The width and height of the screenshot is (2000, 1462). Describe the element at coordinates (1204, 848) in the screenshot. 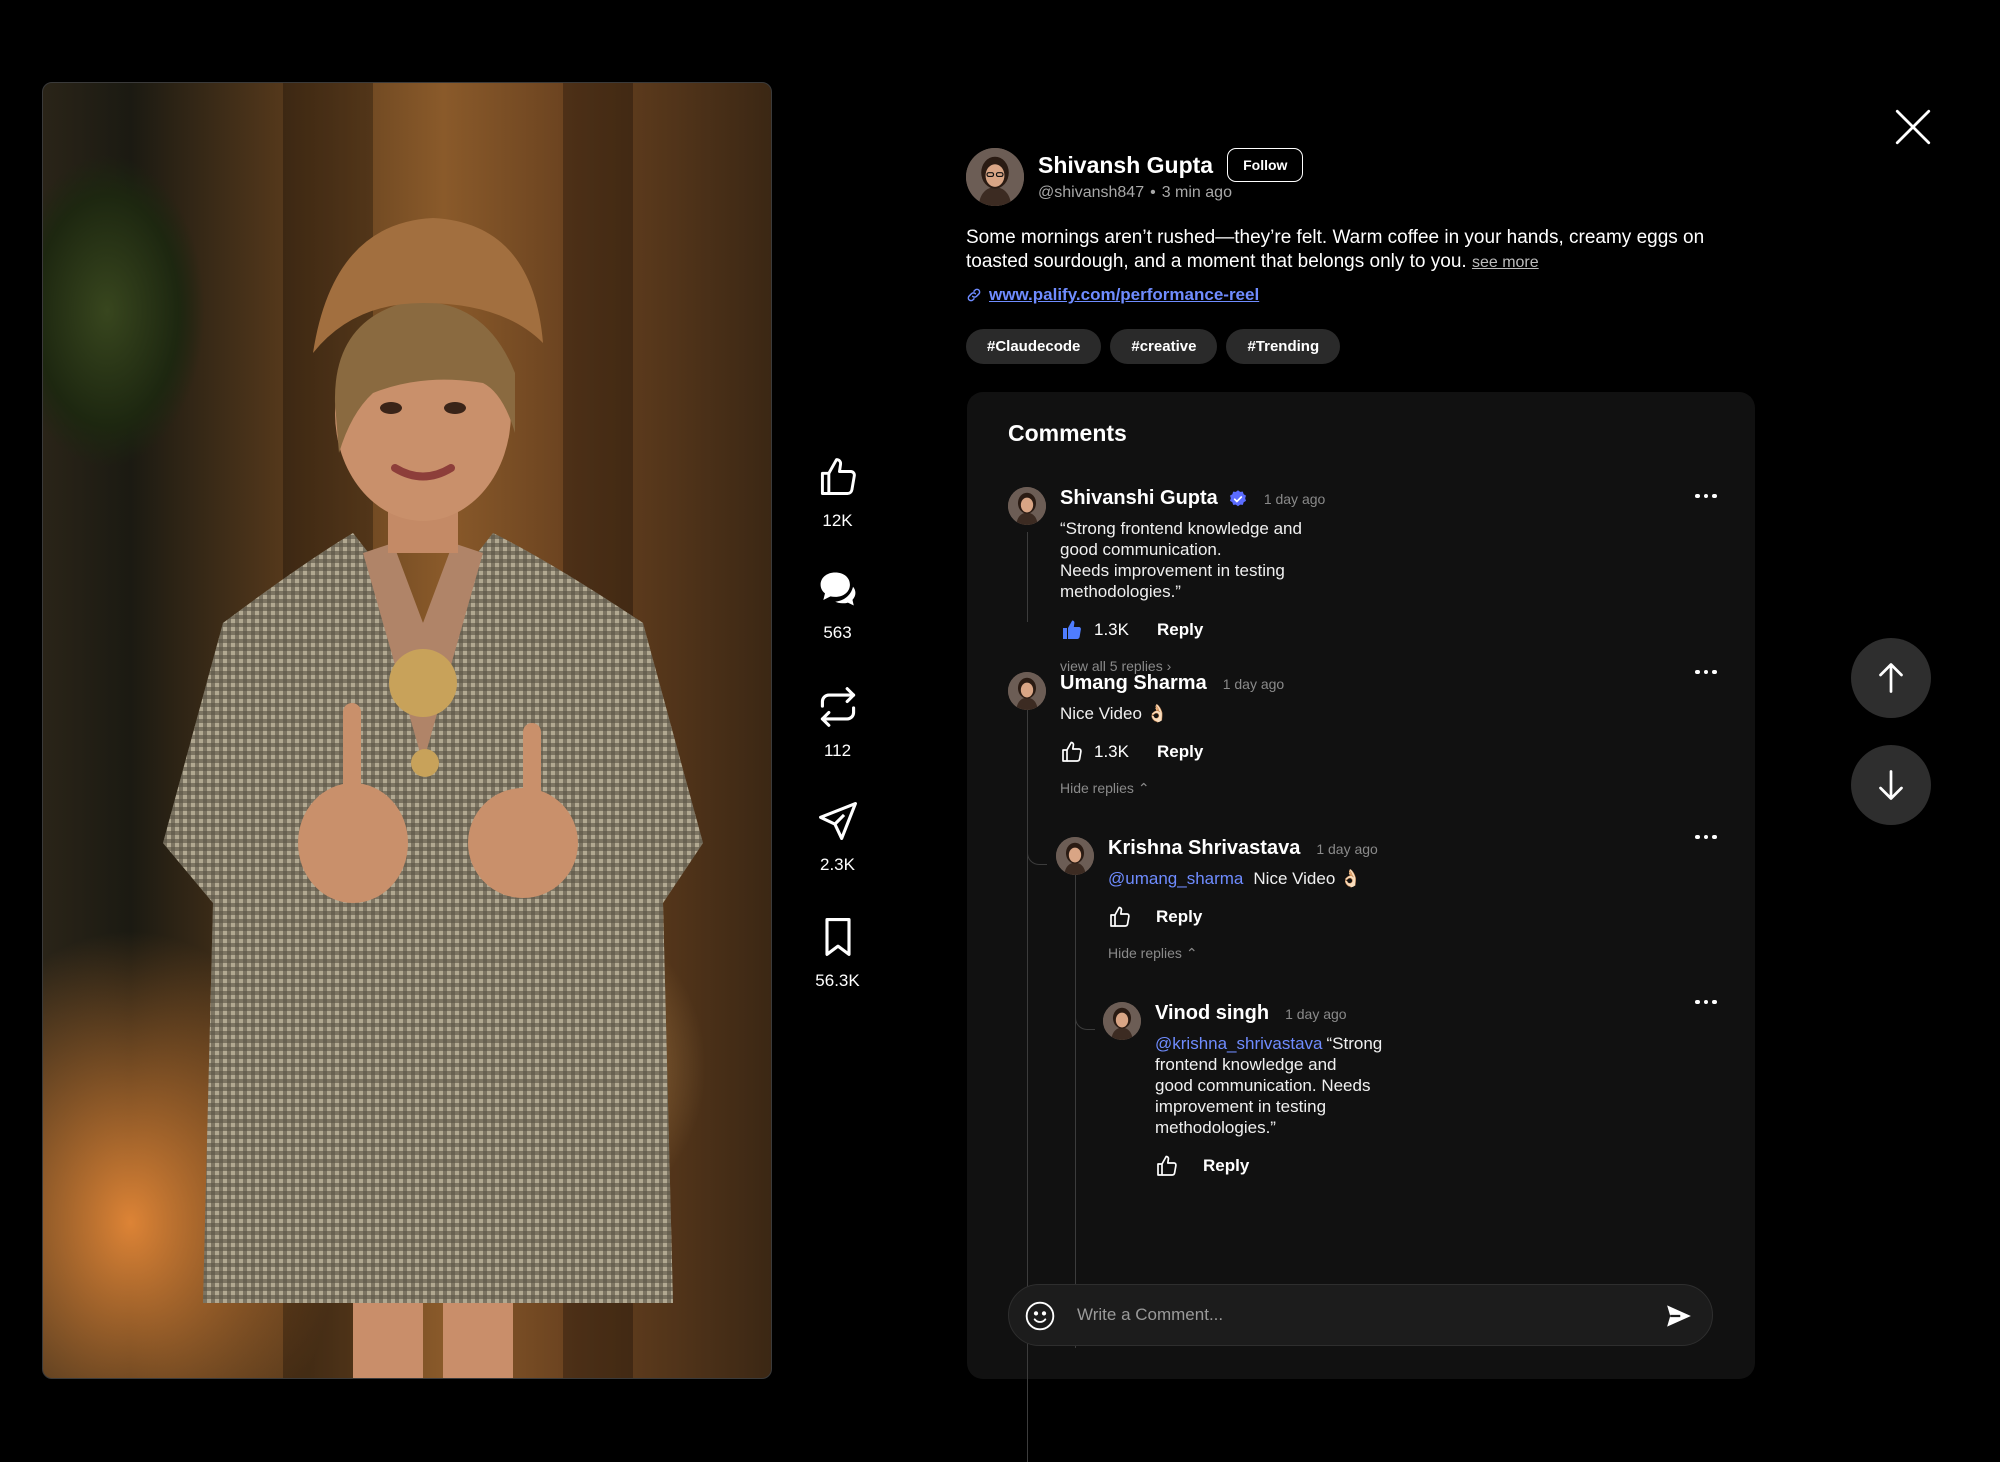

I see `commenter-name: Krishna Shrivastava` at that location.